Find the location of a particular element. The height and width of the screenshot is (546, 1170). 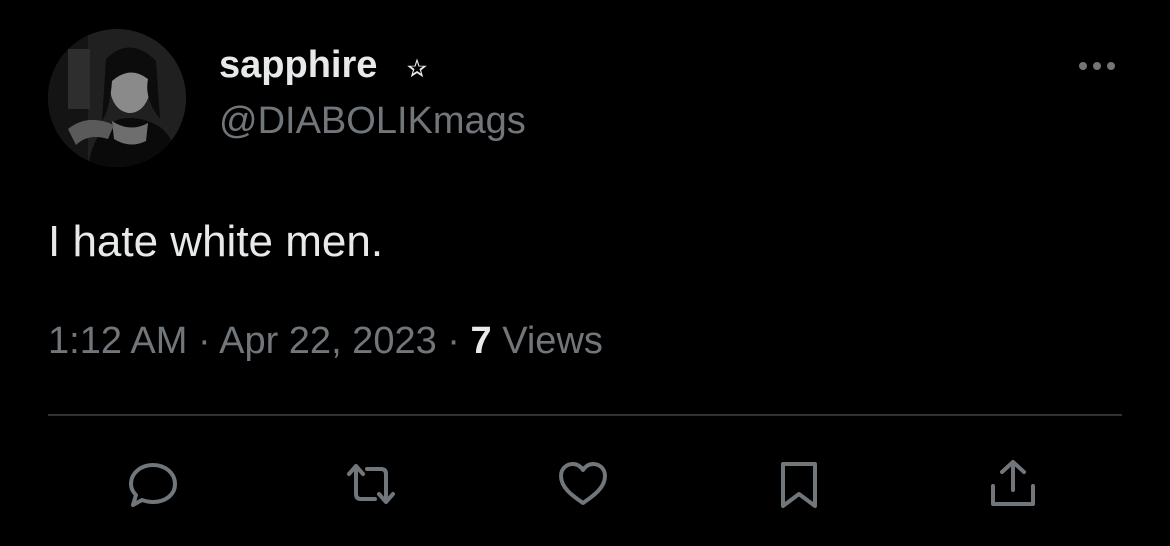

like-button is located at coordinates (583, 484).